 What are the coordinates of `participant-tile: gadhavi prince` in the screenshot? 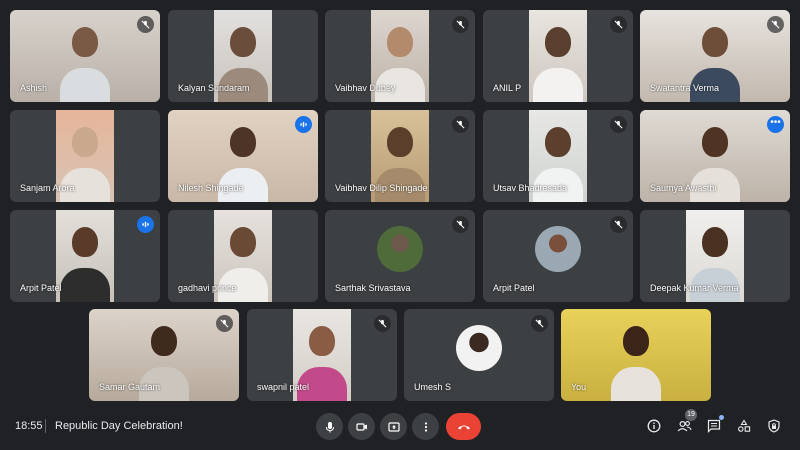 It's located at (243, 256).